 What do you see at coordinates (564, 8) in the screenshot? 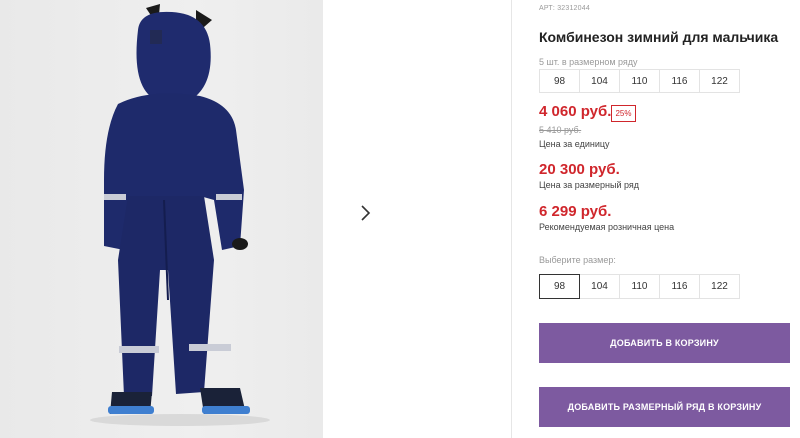
I see `article-number: АРТ: 32312044` at bounding box center [564, 8].